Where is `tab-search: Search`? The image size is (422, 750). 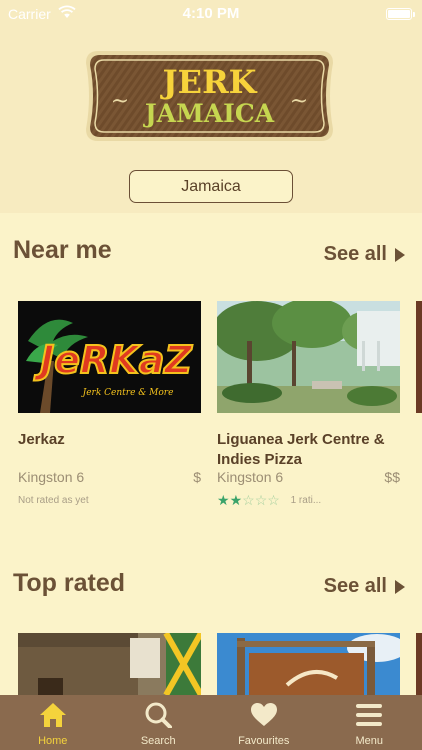 tab-search: Search is located at coordinates (159, 722).